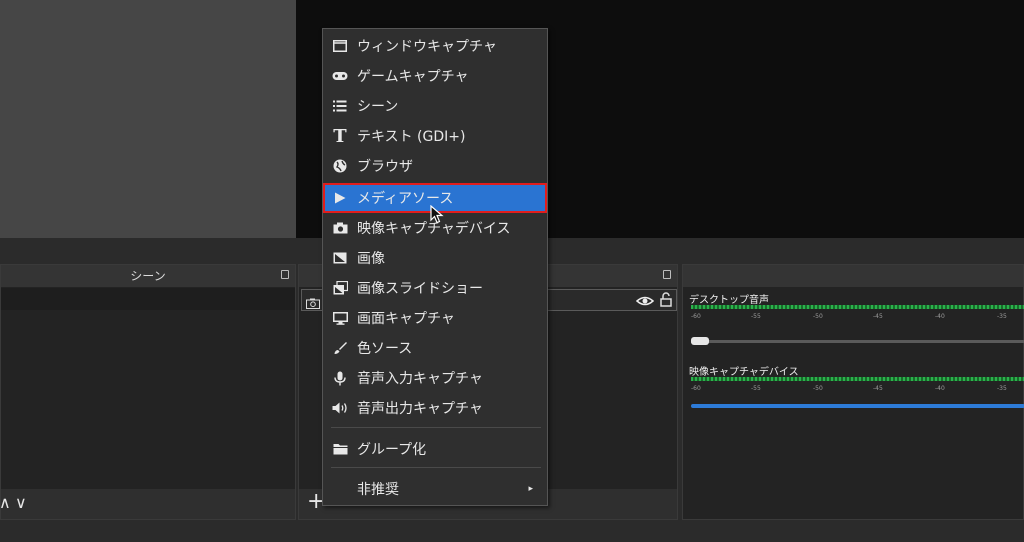 Image resolution: width=1024 pixels, height=542 pixels. What do you see at coordinates (340, 489) in the screenshot?
I see `empty-icon-slot` at bounding box center [340, 489].